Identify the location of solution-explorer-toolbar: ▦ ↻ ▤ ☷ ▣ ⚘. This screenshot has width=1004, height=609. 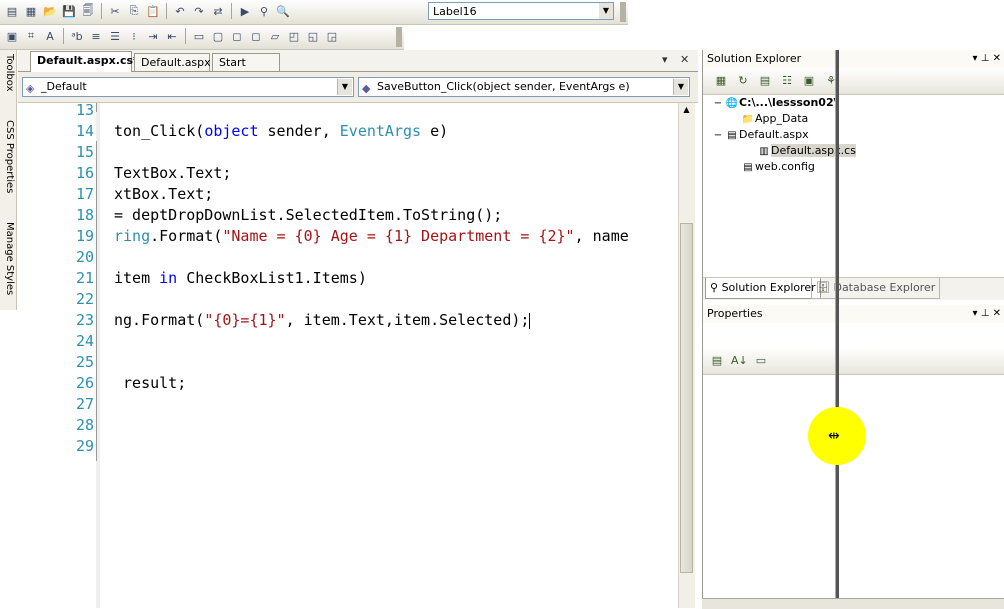
(853, 81).